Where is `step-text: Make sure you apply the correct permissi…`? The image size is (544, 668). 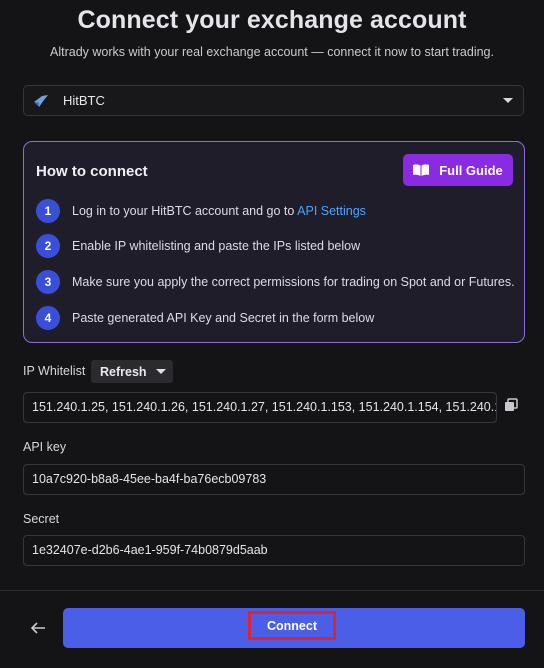
step-text: Make sure you apply the correct permissi… is located at coordinates (293, 282).